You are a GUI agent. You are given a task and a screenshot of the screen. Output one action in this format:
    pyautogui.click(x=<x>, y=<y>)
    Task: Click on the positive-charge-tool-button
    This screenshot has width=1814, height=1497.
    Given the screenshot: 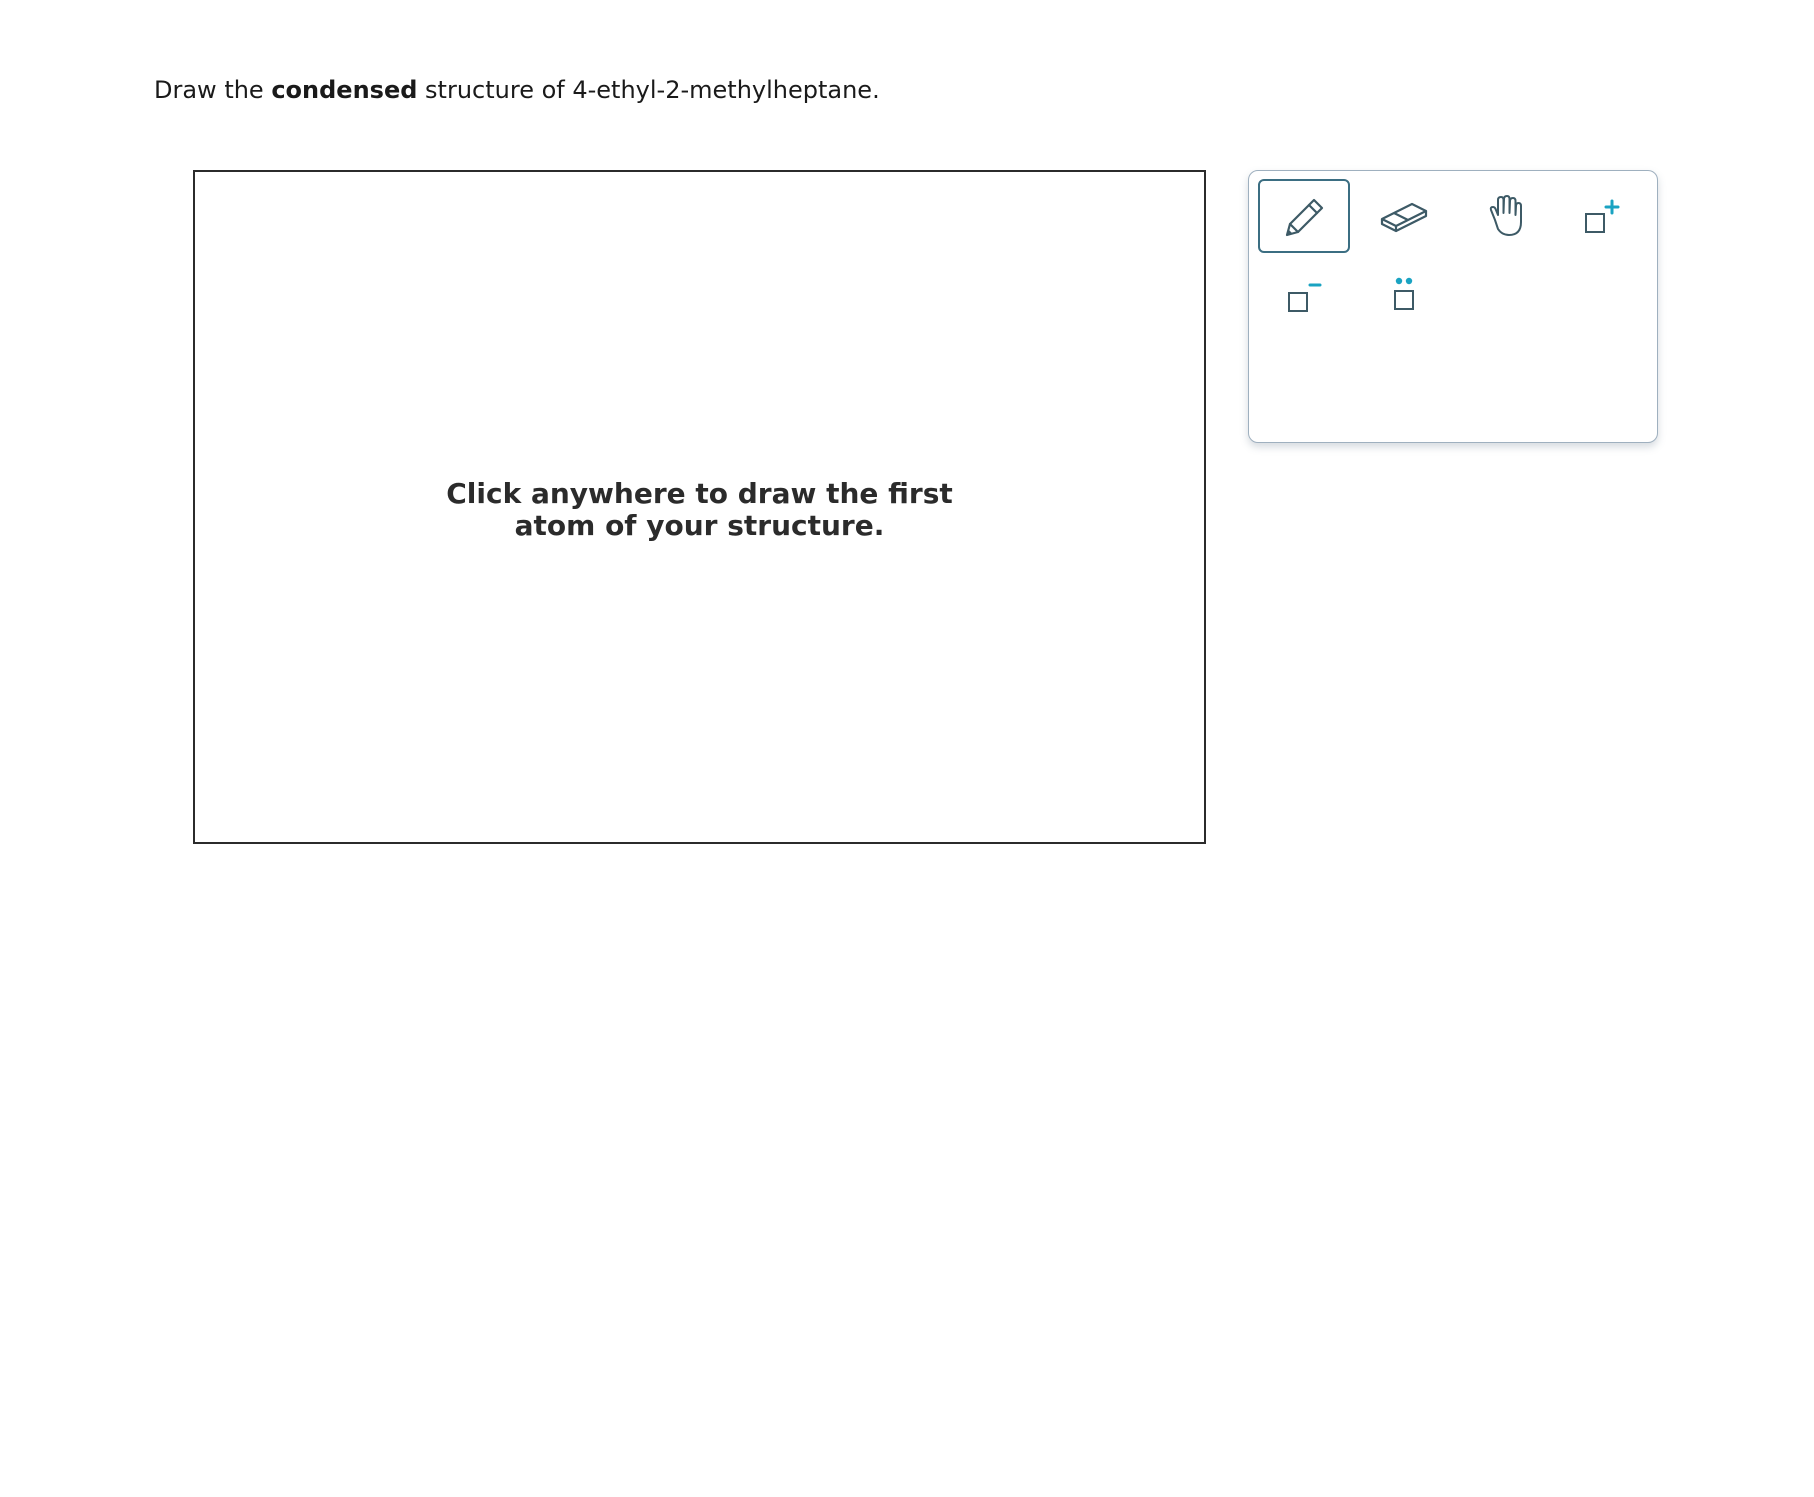 What is the action you would take?
    pyautogui.click(x=1601, y=216)
    